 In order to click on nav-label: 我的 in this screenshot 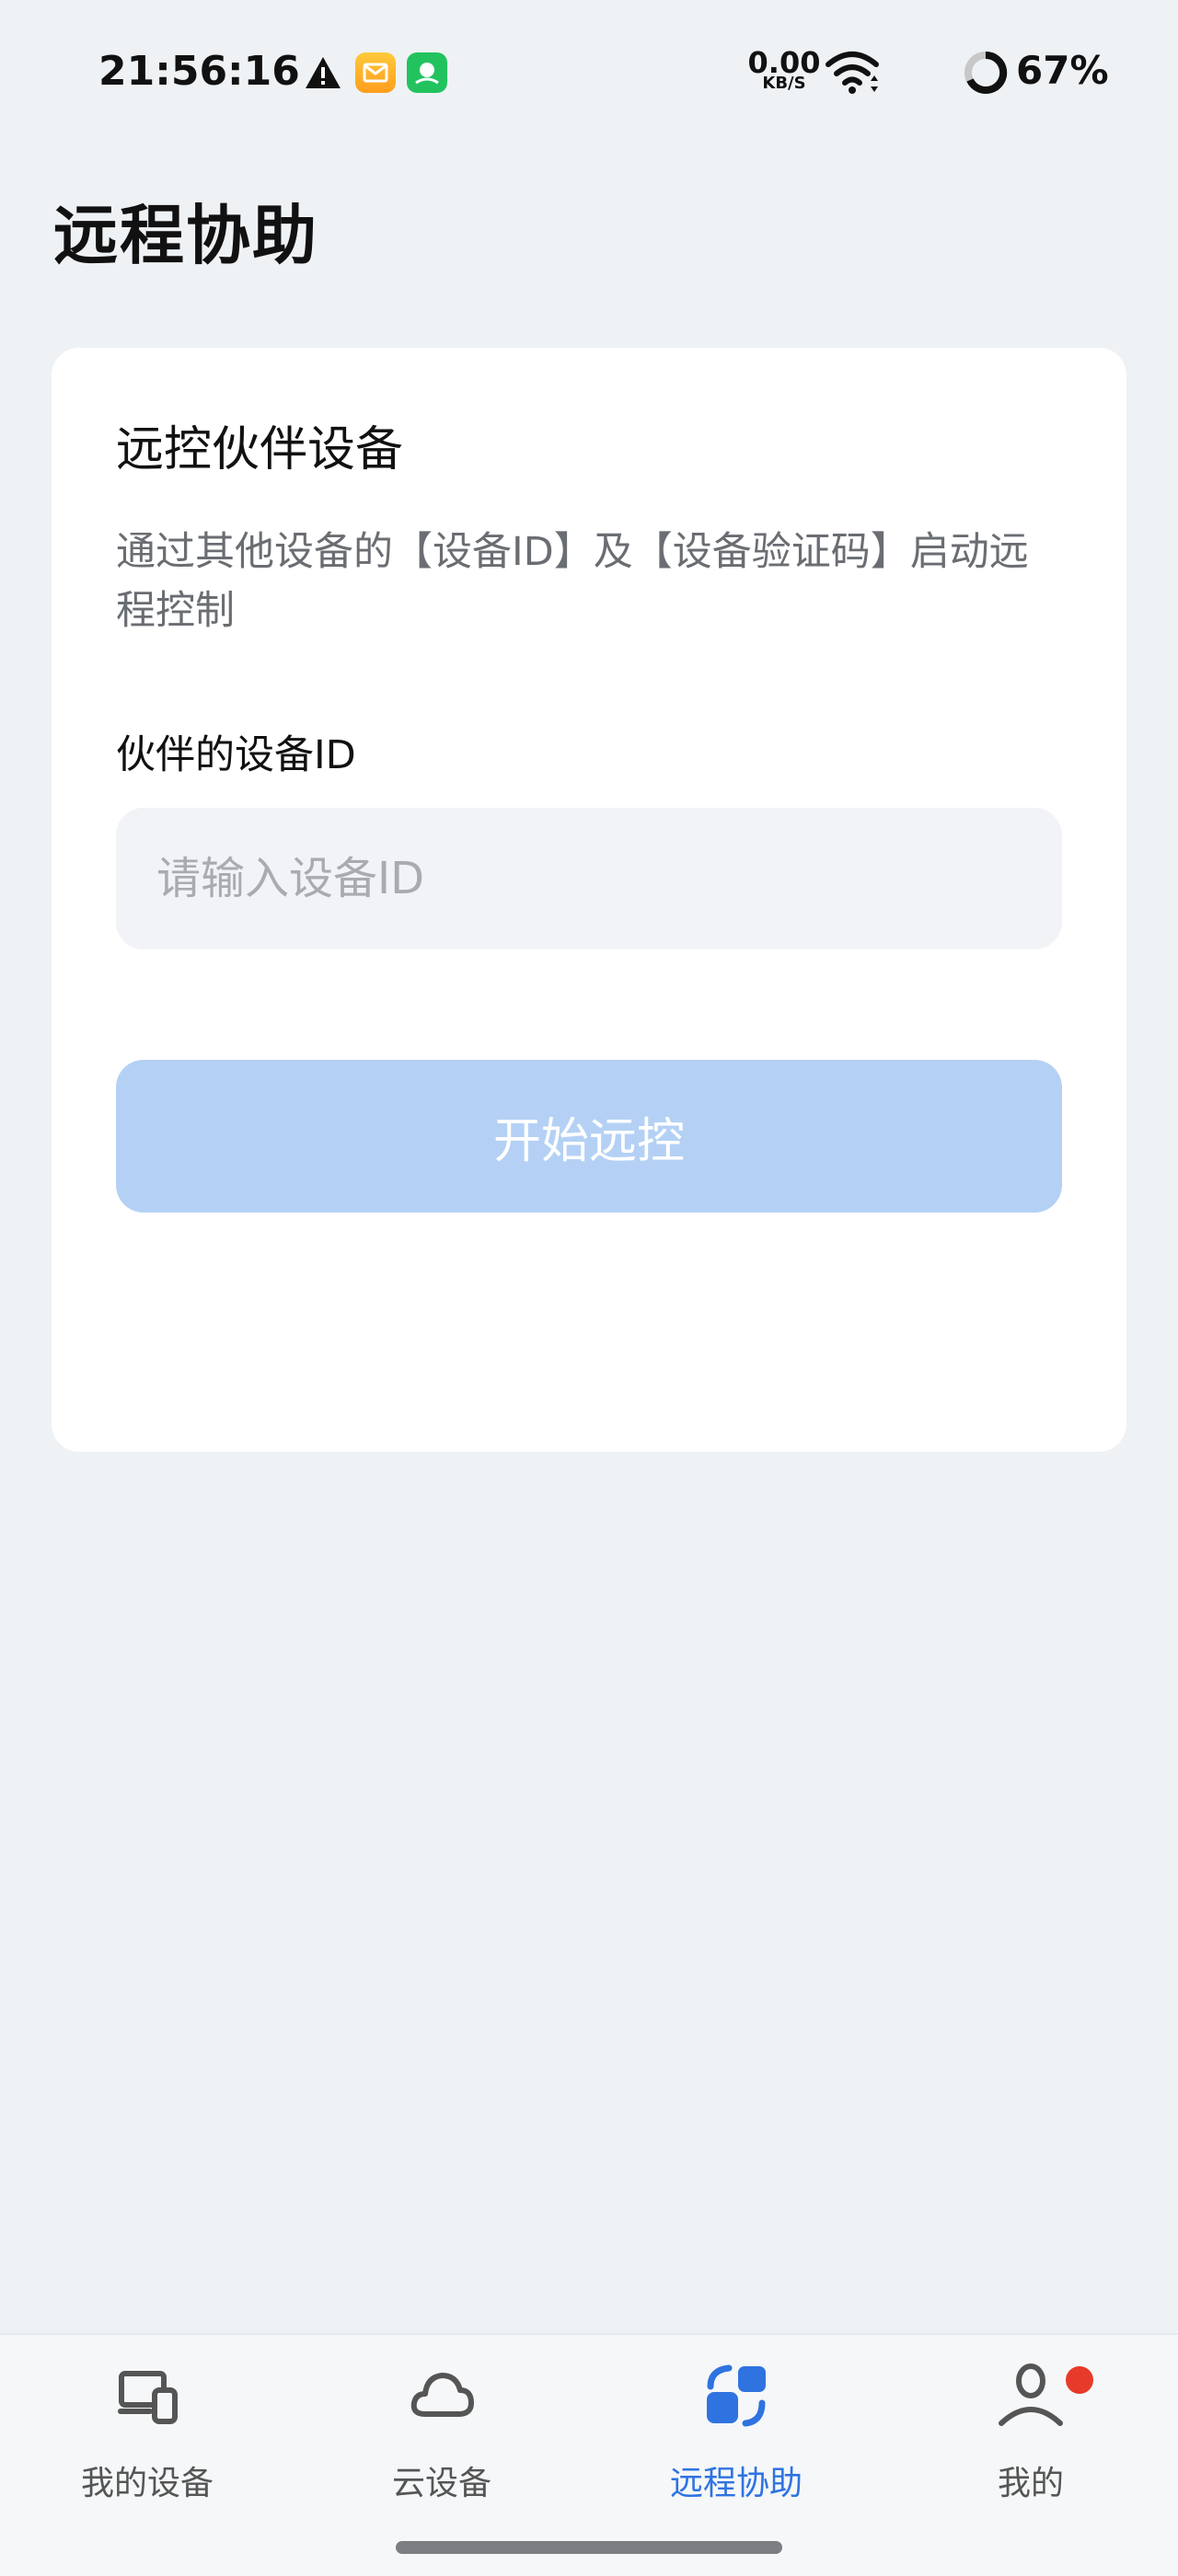, I will do `click(1030, 2483)`.